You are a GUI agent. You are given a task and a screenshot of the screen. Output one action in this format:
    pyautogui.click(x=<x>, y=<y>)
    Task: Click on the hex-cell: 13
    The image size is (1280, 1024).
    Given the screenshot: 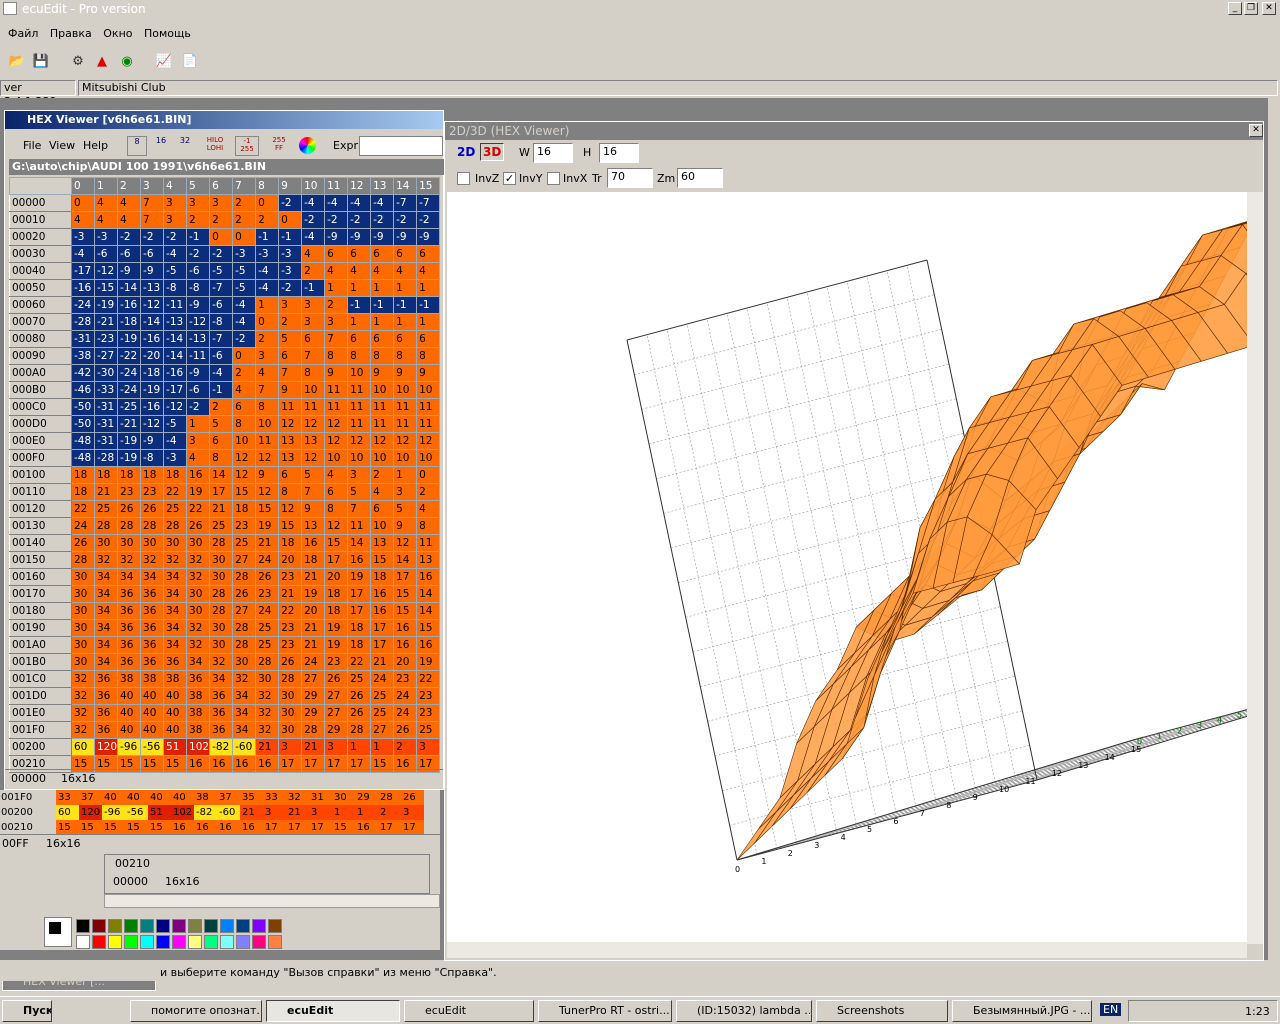 What is the action you would take?
    pyautogui.click(x=313, y=441)
    